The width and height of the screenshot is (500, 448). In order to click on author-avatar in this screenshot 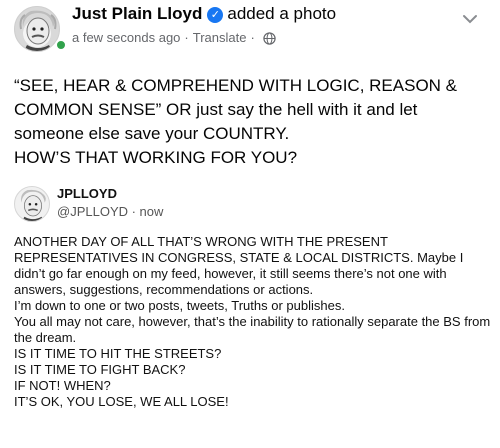, I will do `click(40, 29)`.